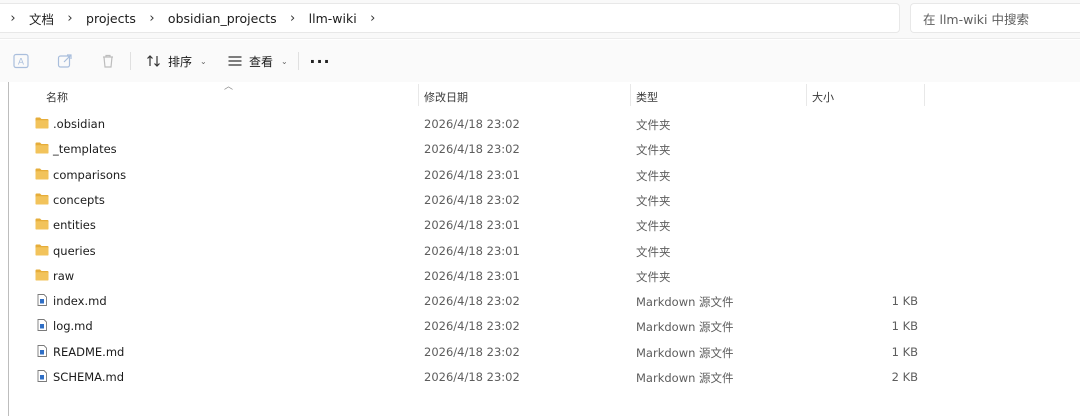  What do you see at coordinates (320, 61) in the screenshot?
I see `more-options-icon: ···` at bounding box center [320, 61].